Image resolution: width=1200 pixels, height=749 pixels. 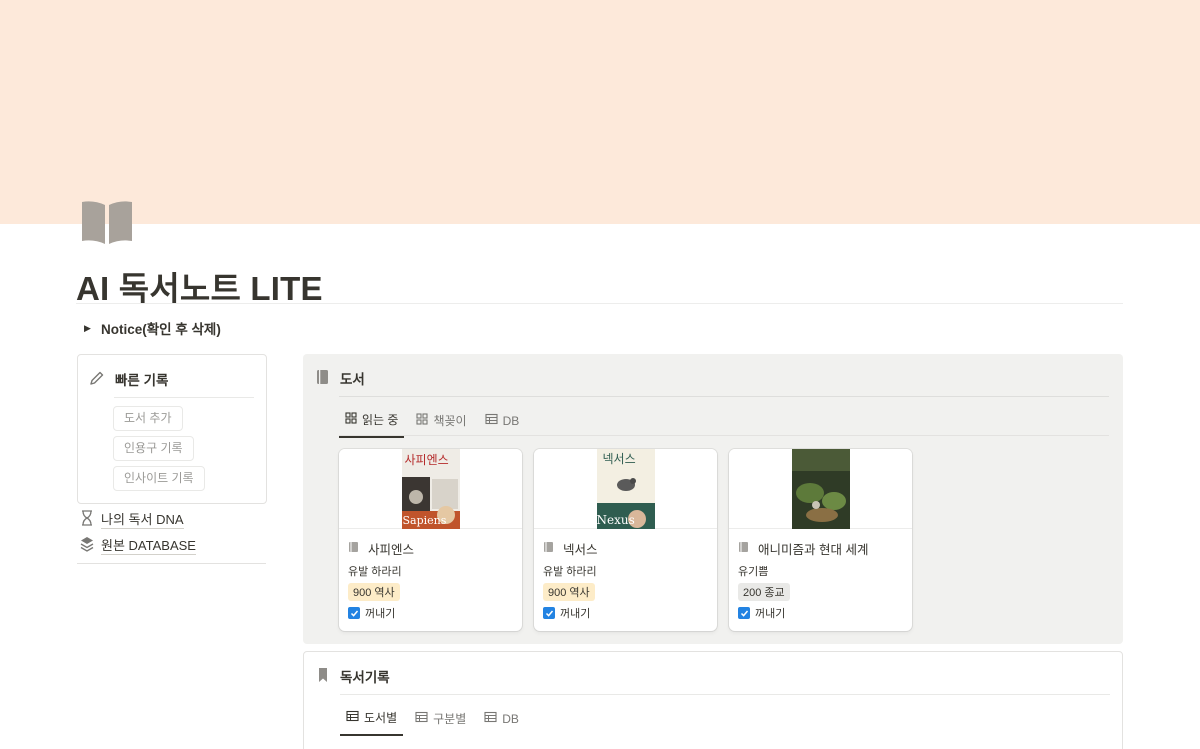 What do you see at coordinates (148, 418) in the screenshot?
I see `add-book-button: 도서 추가` at bounding box center [148, 418].